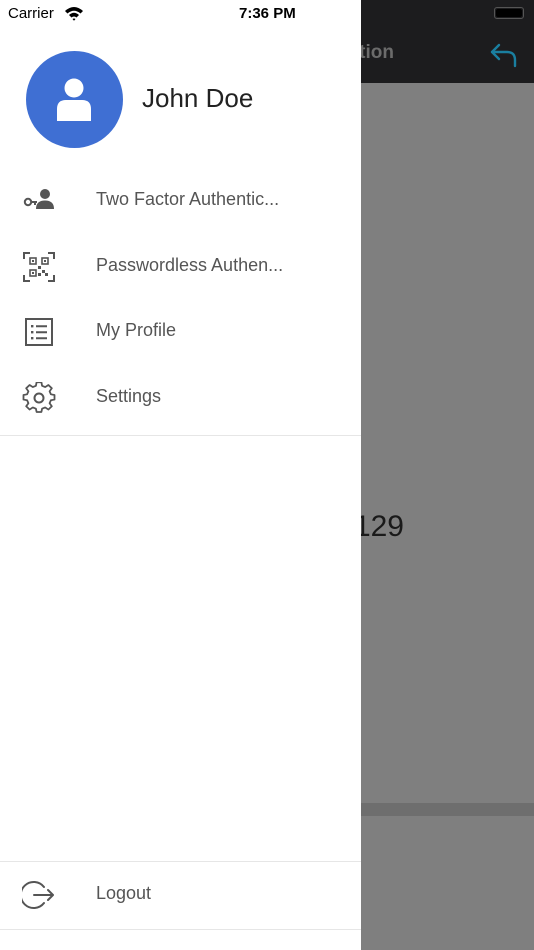 The width and height of the screenshot is (534, 950). I want to click on status-bar: Carrier 7:36 PM, so click(180, 14).